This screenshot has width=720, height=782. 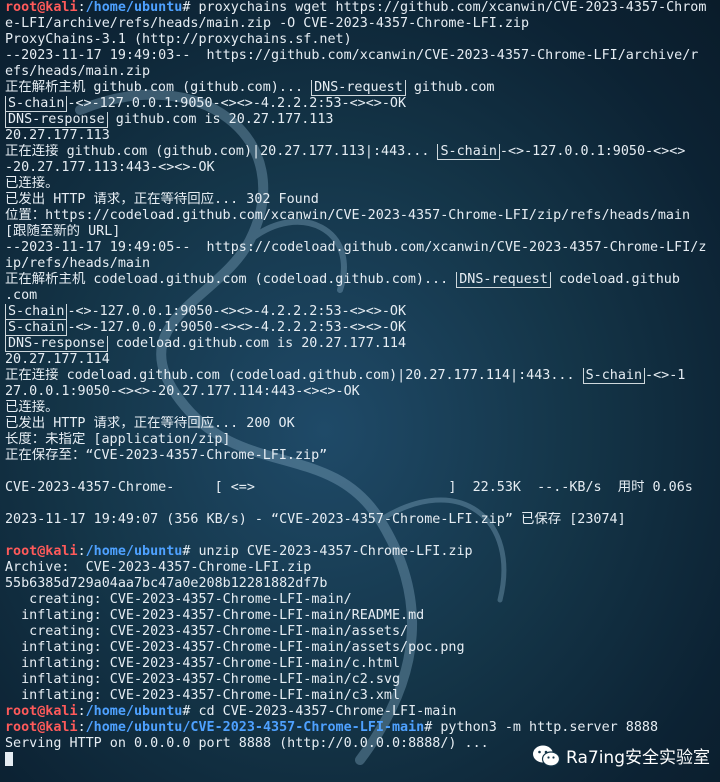 I want to click on text-cursor, so click(x=9, y=759).